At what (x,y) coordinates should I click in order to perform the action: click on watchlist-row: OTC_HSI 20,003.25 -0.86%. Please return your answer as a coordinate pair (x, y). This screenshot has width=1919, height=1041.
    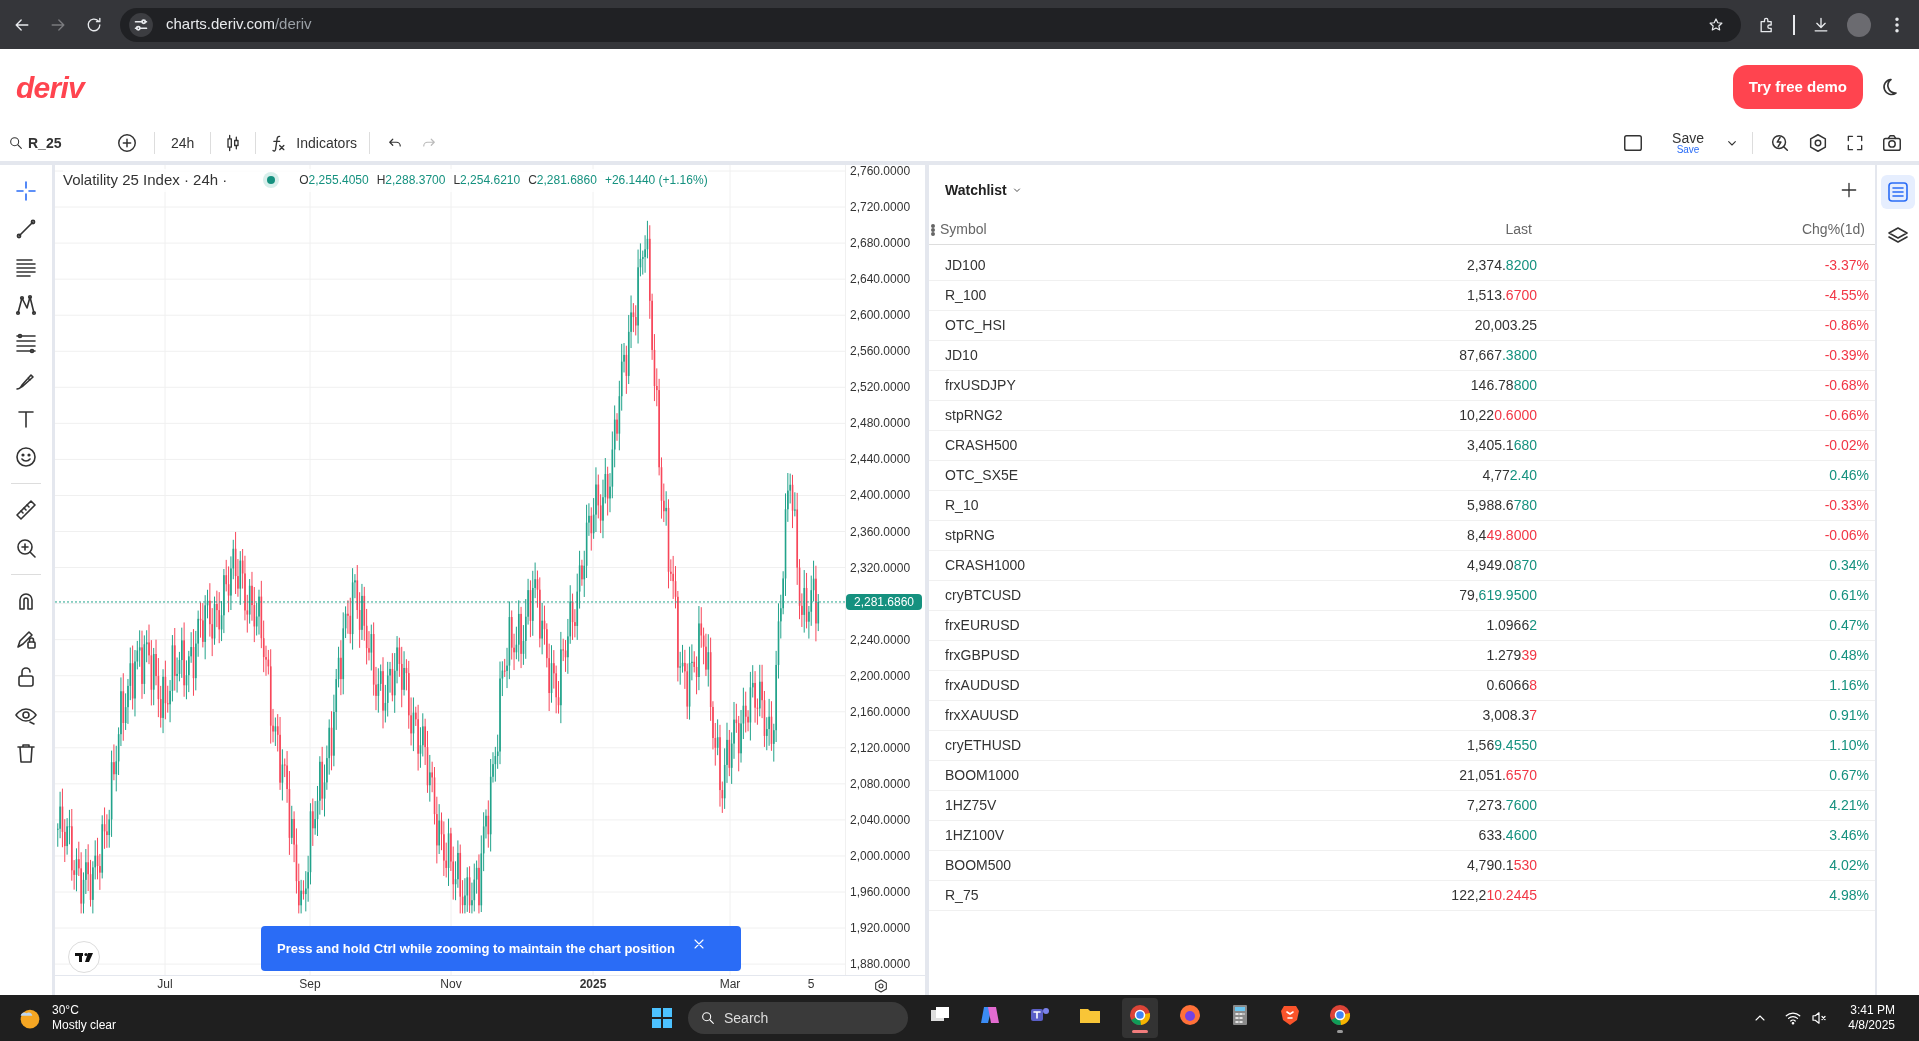
    Looking at the image, I should click on (1402, 326).